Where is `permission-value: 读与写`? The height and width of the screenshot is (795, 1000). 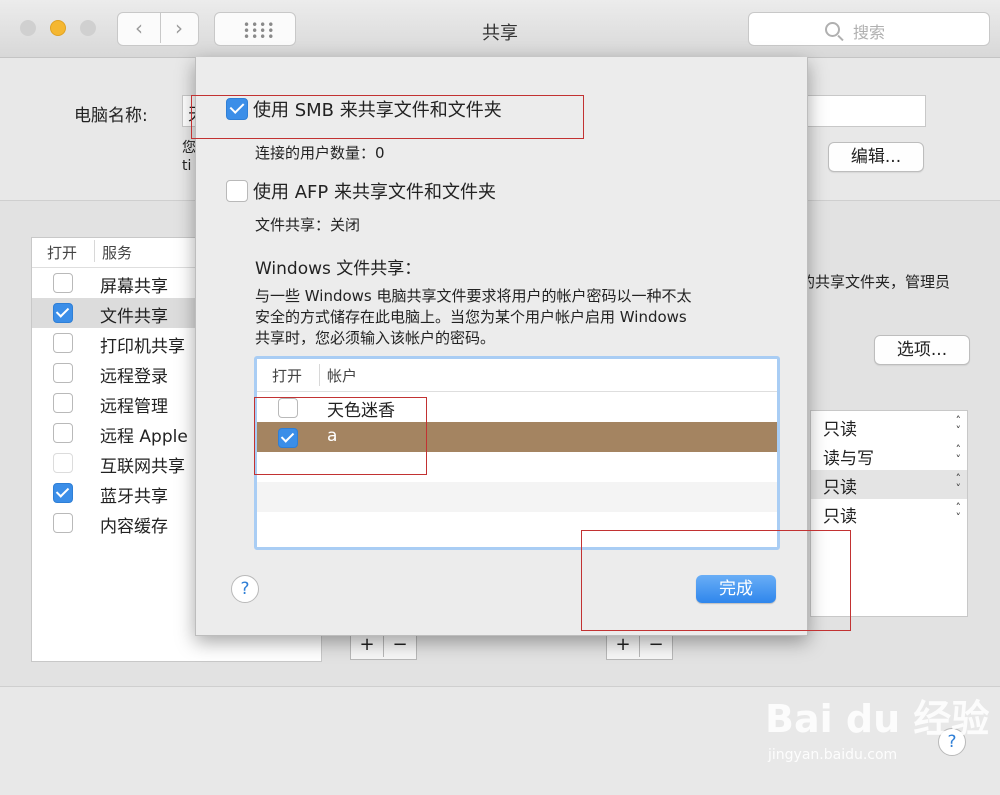 permission-value: 读与写 is located at coordinates (848, 459).